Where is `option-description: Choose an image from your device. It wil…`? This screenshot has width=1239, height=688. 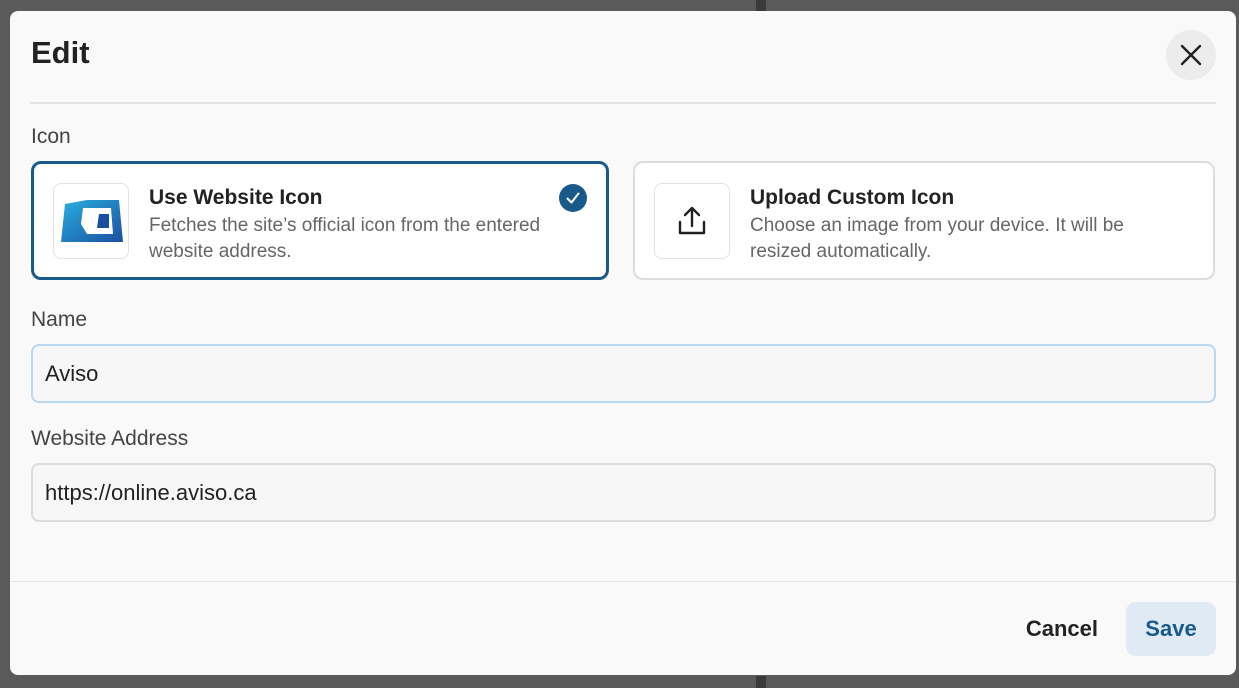 option-description: Choose an image from your device. It wil… is located at coordinates (937, 238).